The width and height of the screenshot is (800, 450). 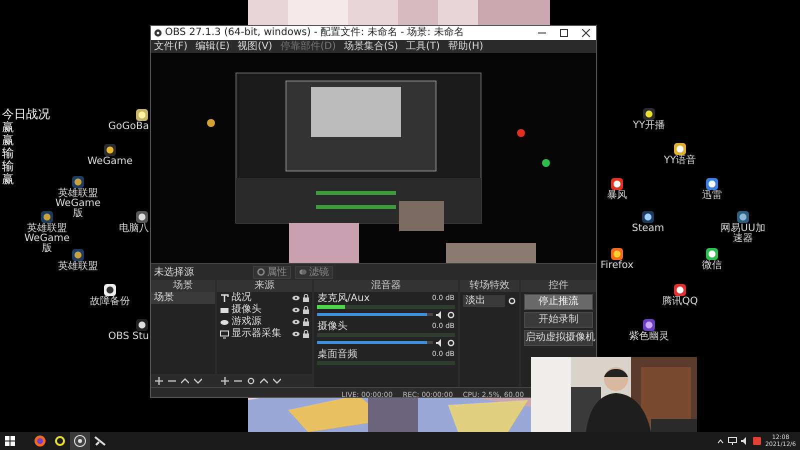 I want to click on icon-label: 故障备份, so click(x=110, y=302).